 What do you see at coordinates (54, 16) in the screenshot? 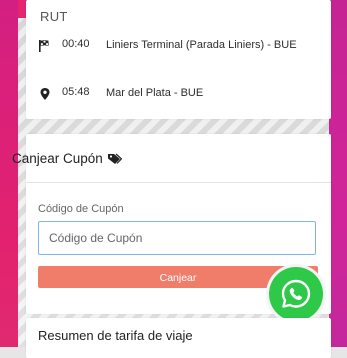
I see `route-label: RUT` at bounding box center [54, 16].